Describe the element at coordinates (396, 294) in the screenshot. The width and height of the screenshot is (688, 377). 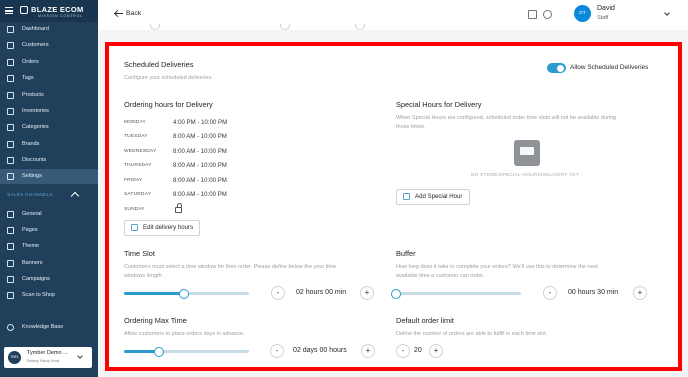
I see `buffer-slider-handle` at that location.